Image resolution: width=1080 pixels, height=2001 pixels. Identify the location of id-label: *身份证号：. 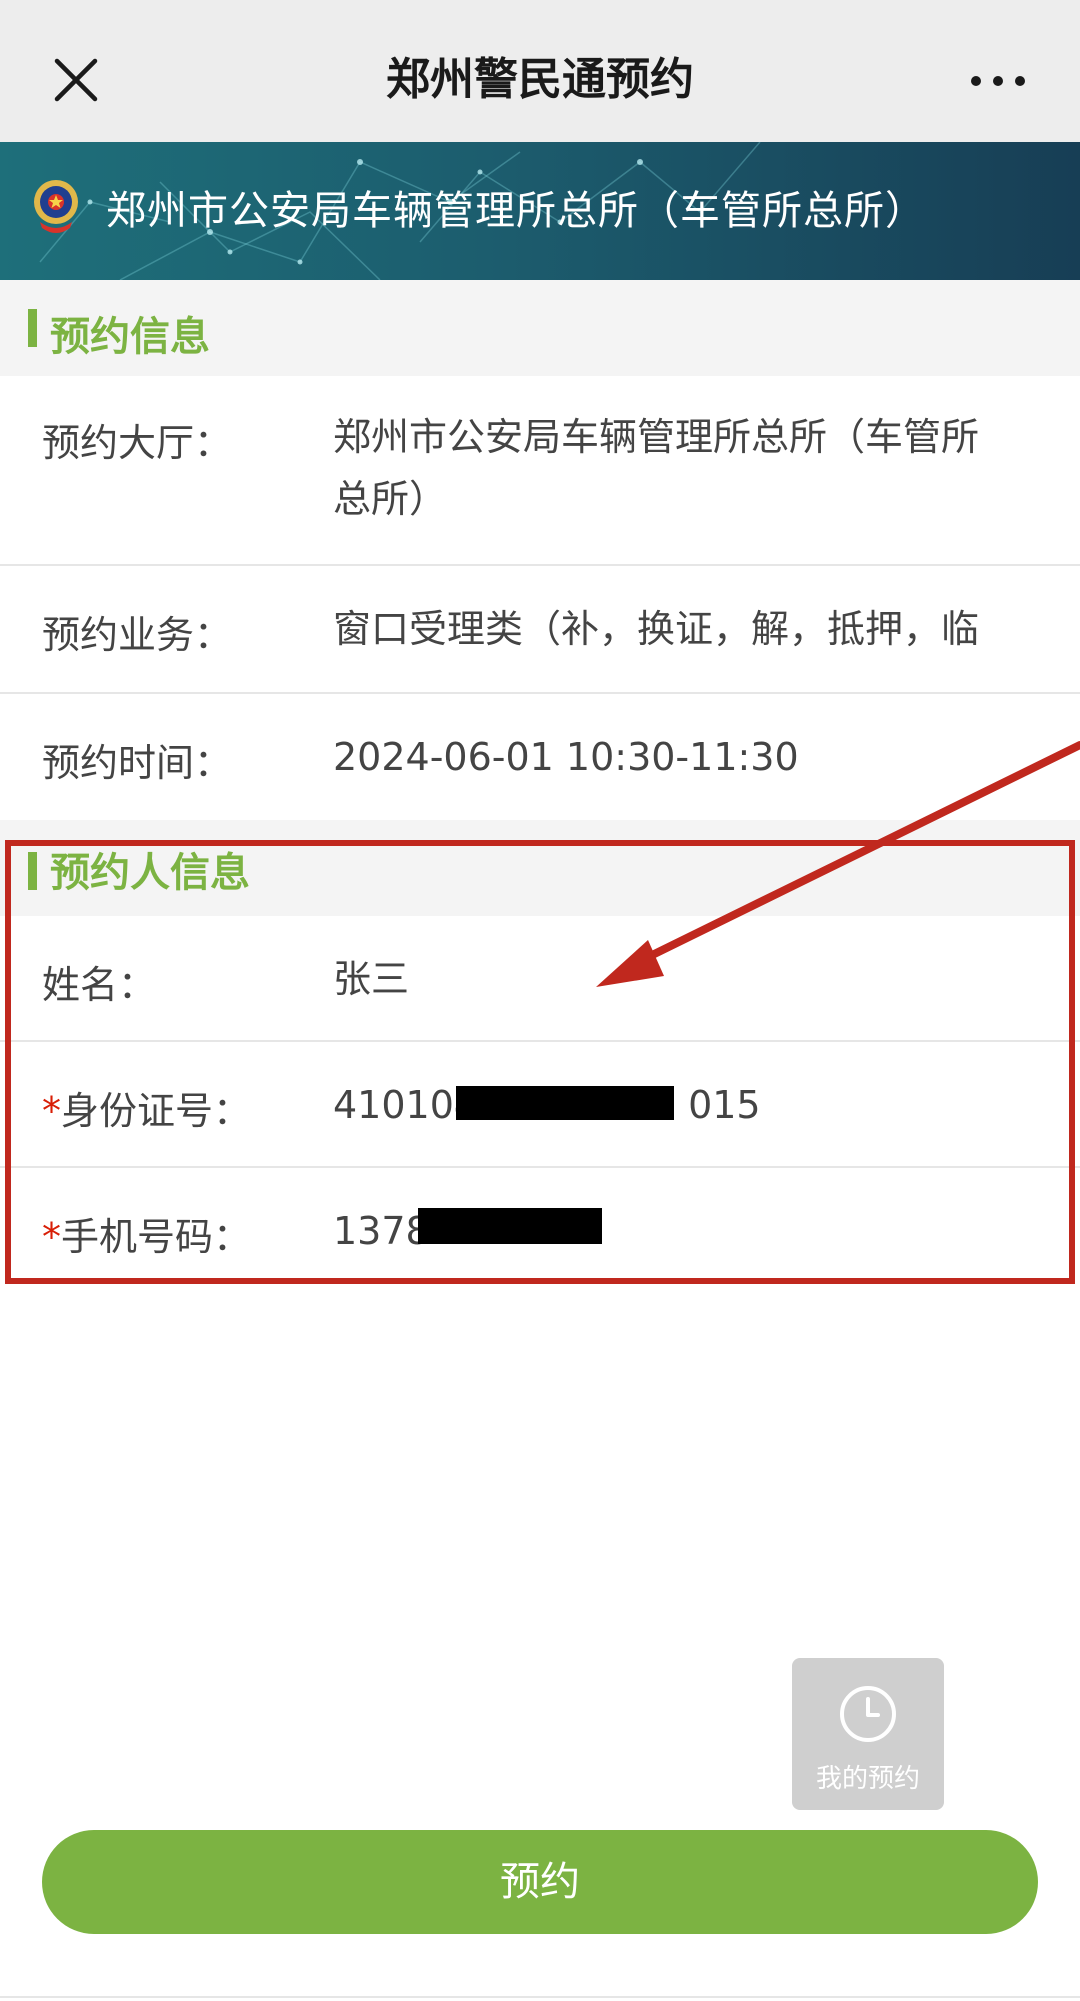
(147, 1111).